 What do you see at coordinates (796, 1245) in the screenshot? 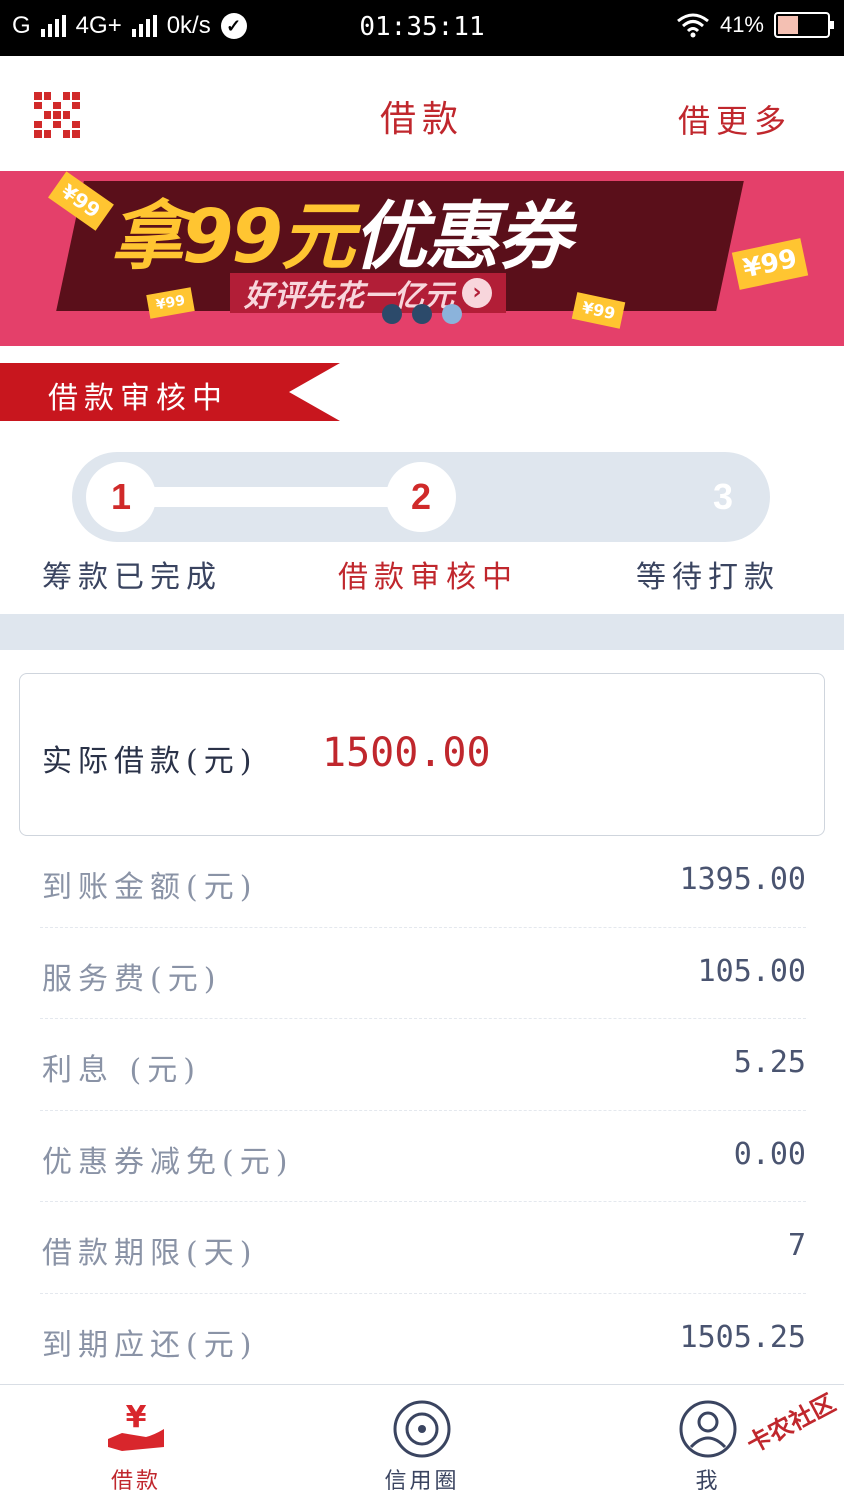
I see `detail-value: 7` at bounding box center [796, 1245].